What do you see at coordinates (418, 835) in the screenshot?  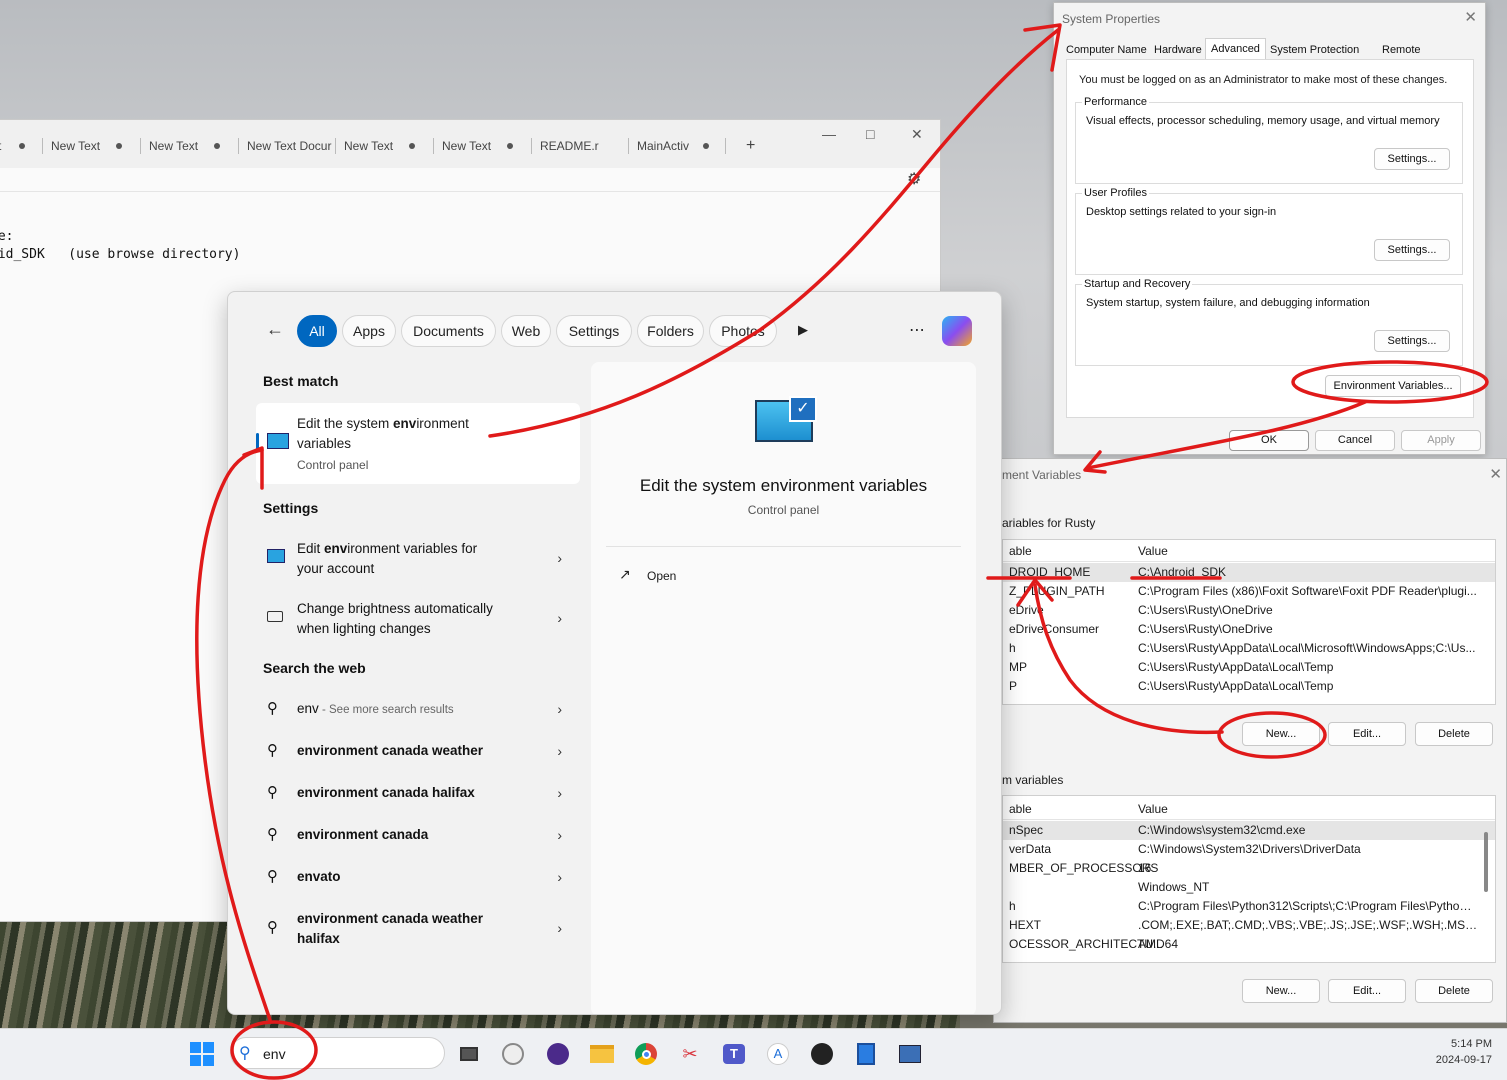 I see `web-result-item: ⚲ environment canada ›` at bounding box center [418, 835].